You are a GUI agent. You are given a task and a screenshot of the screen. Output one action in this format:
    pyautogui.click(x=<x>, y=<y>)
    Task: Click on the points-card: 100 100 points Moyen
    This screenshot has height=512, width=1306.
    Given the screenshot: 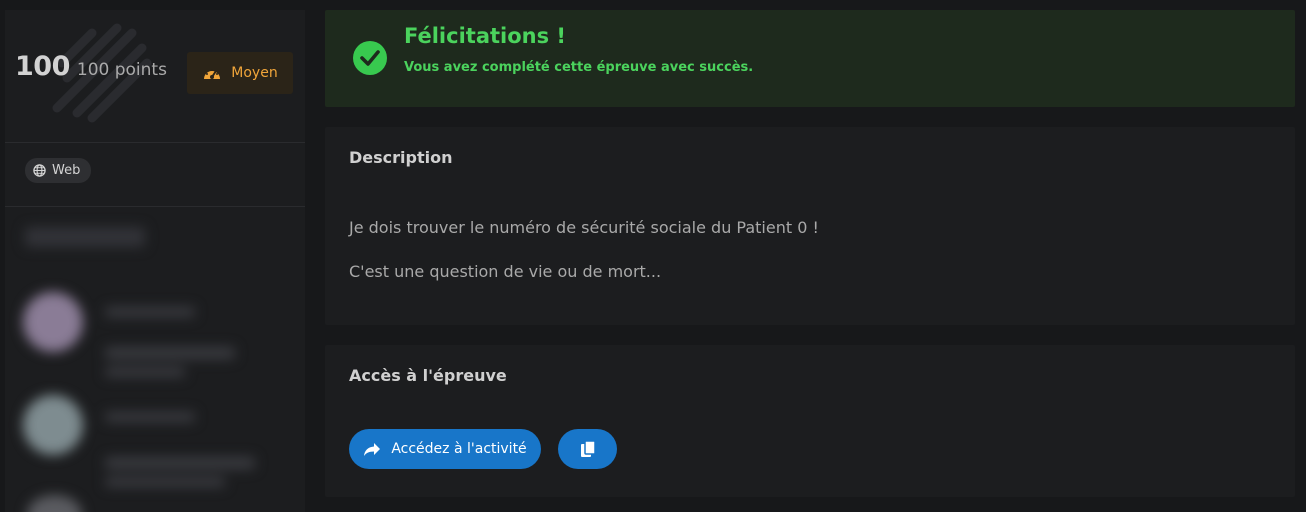 What is the action you would take?
    pyautogui.click(x=155, y=76)
    